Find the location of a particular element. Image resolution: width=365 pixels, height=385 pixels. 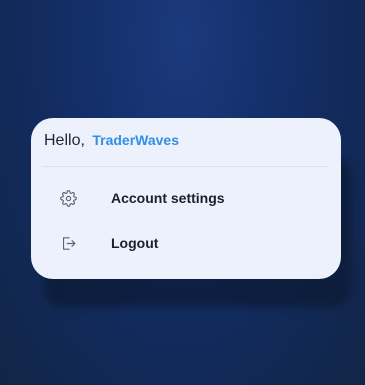

greeting: Hello, TraderWaves is located at coordinates (111, 141).